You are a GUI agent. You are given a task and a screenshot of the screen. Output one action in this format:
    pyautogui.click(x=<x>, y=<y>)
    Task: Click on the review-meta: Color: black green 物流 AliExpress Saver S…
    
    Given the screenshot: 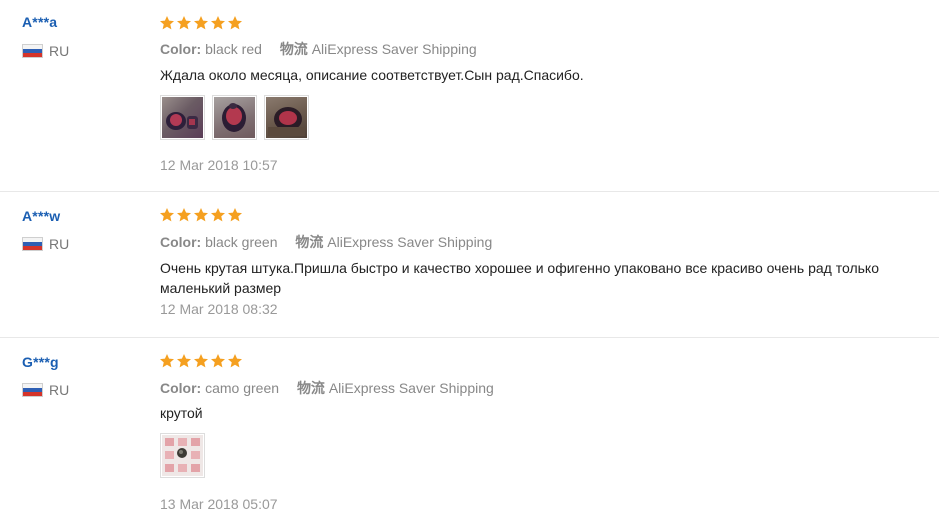 What is the action you would take?
    pyautogui.click(x=326, y=242)
    